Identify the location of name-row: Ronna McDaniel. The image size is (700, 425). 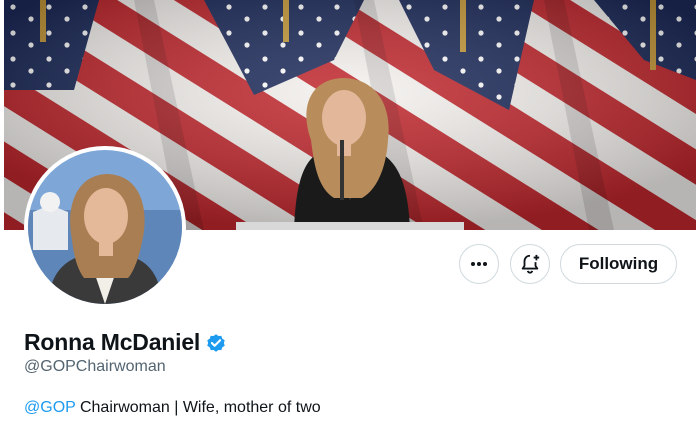
(125, 342).